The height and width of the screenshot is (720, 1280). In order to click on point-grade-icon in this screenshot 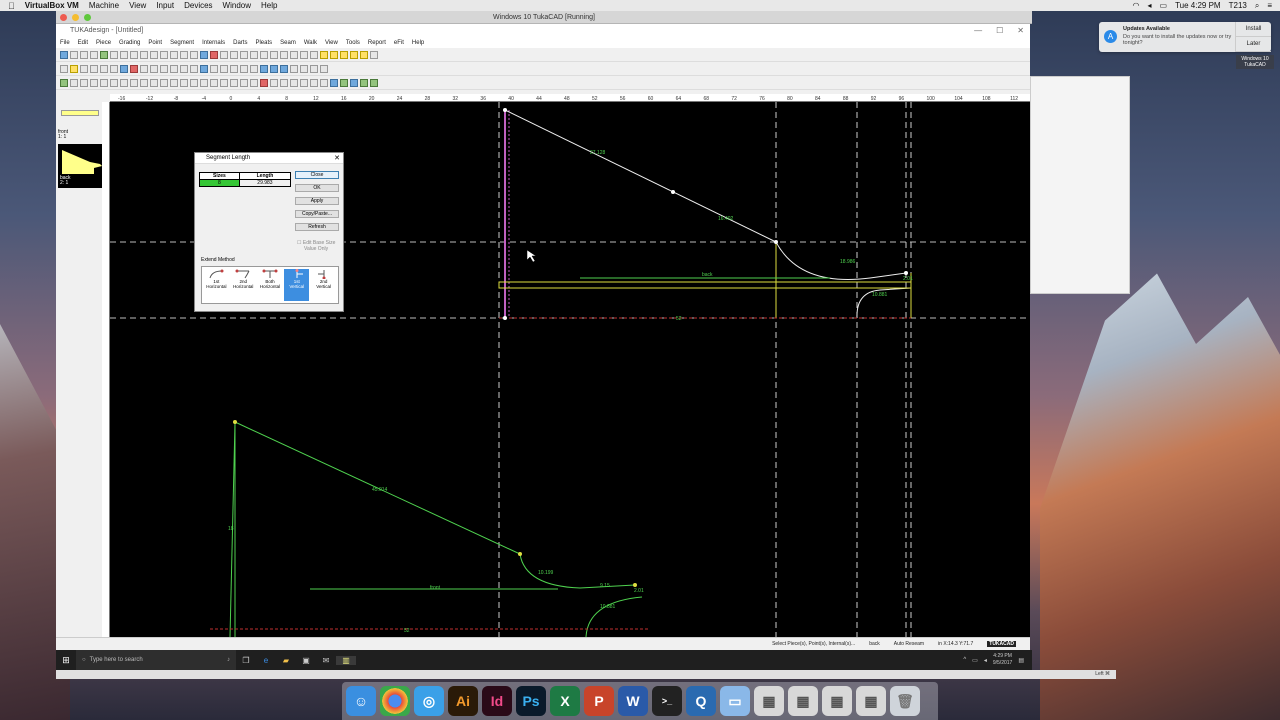, I will do `click(104, 82)`.